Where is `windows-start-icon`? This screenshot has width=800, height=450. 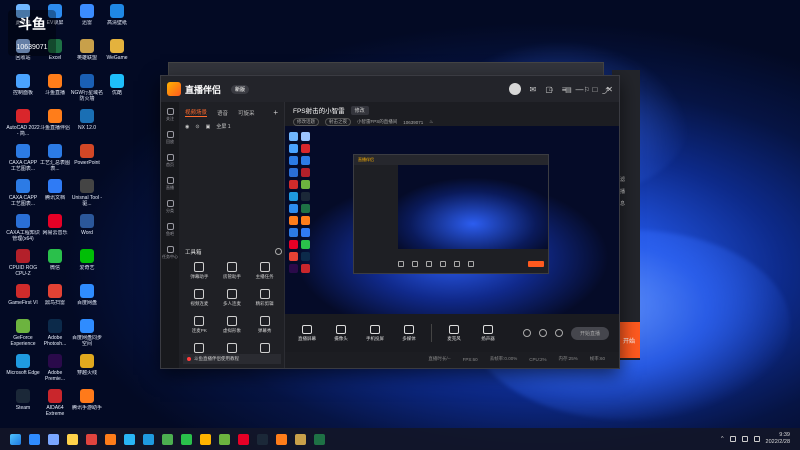
windows-start-icon is located at coordinates (15, 439).